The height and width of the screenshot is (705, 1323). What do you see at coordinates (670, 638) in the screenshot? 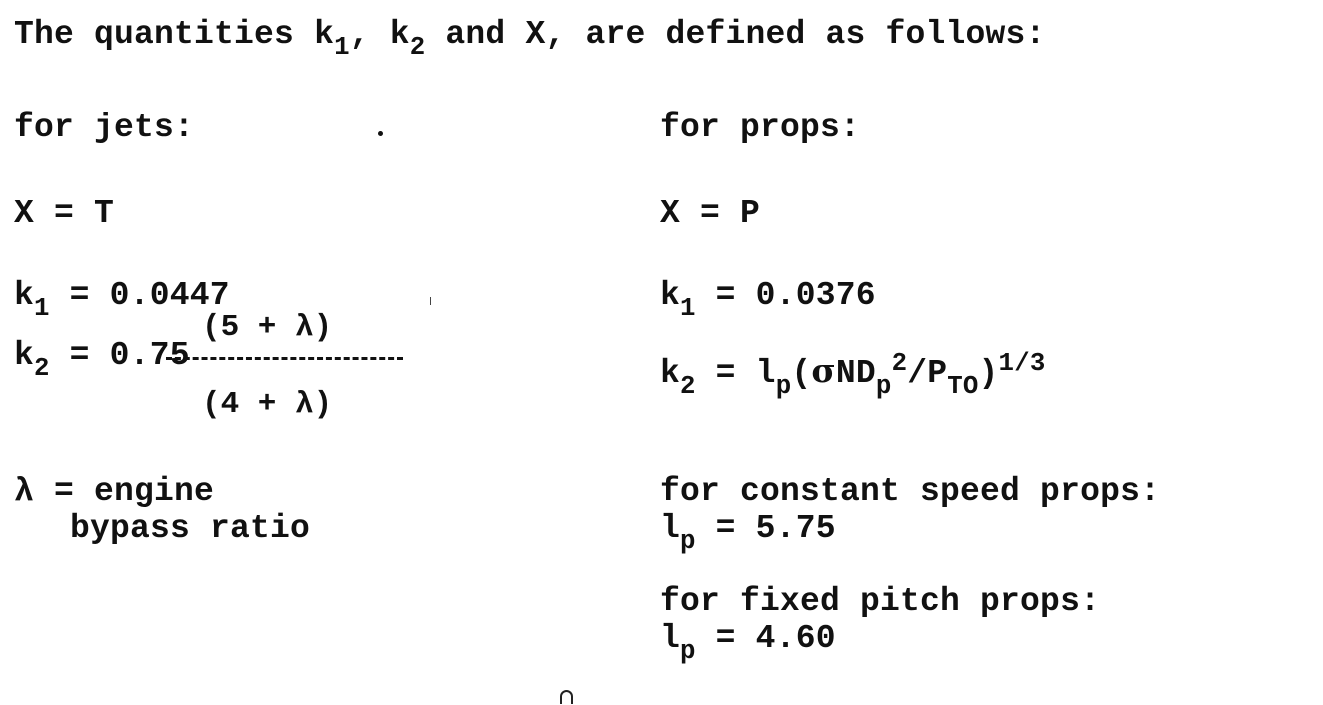
I see `fixed-pitch-lp: l` at bounding box center [670, 638].